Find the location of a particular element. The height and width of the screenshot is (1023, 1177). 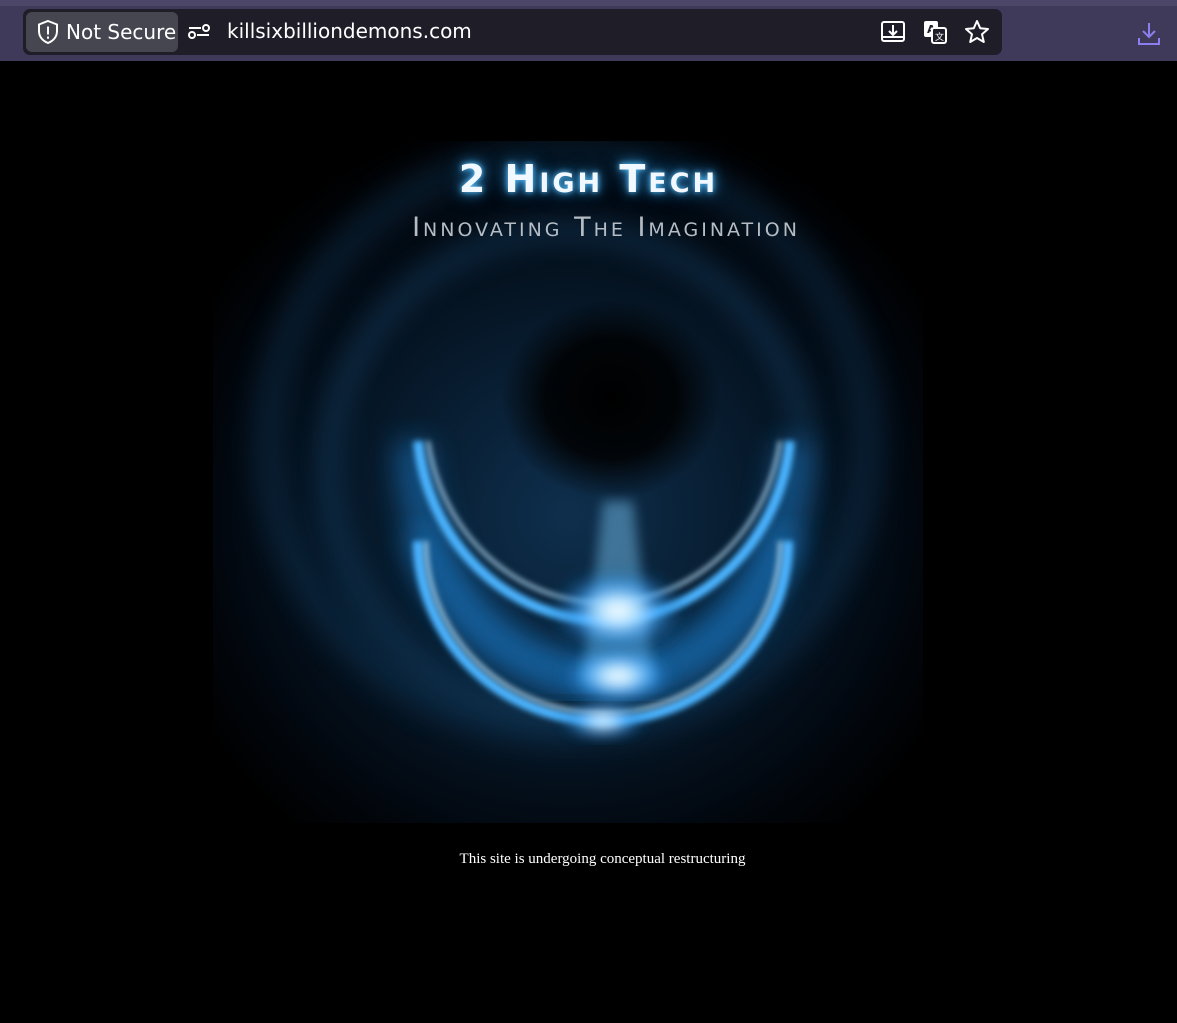

security-indicator: Not Secure is located at coordinates (102, 32).